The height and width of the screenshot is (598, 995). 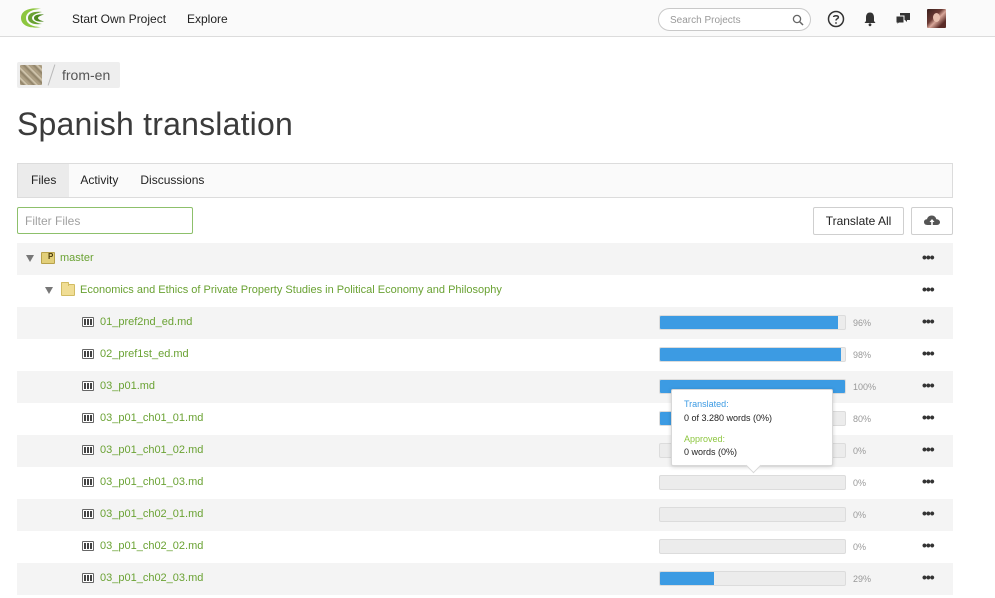 I want to click on approved-label: Approved:, so click(x=705, y=439).